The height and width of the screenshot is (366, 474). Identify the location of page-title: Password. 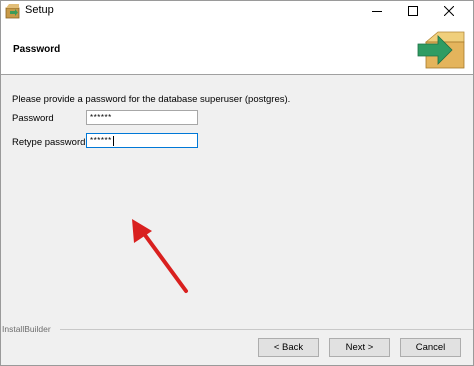
(37, 49).